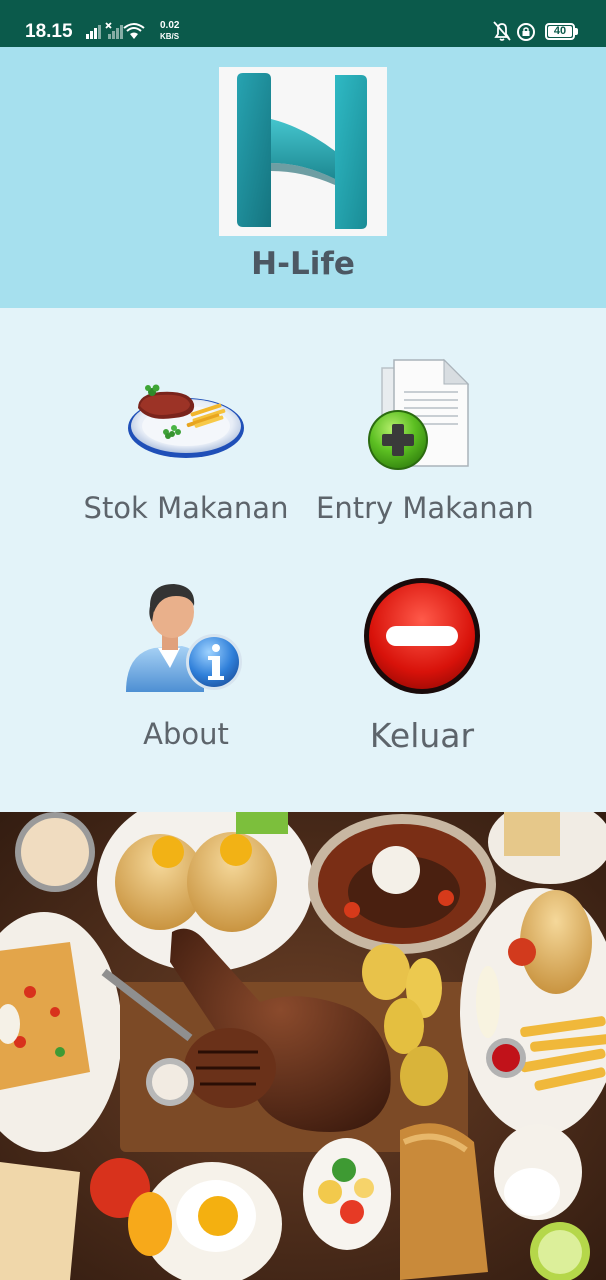 The width and height of the screenshot is (606, 1280). I want to click on menu-item-entry-makanan: Entry Makanan, so click(425, 443).